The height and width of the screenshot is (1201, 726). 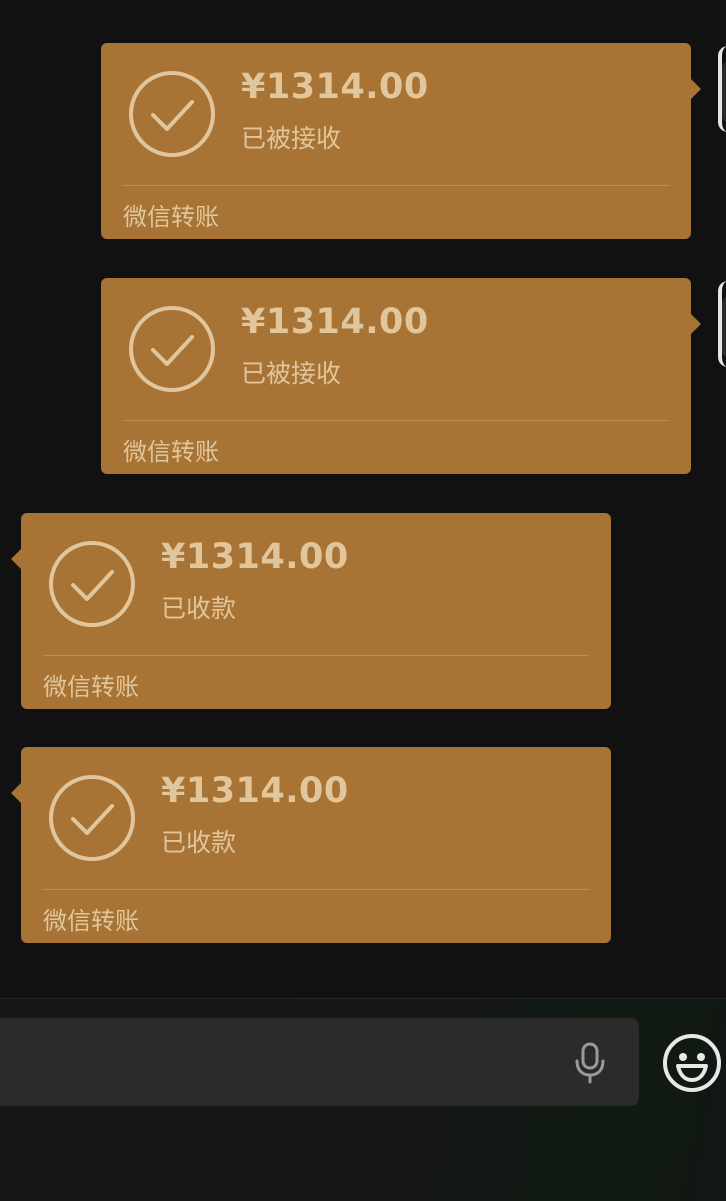 What do you see at coordinates (590, 1063) in the screenshot?
I see `microphone-icon` at bounding box center [590, 1063].